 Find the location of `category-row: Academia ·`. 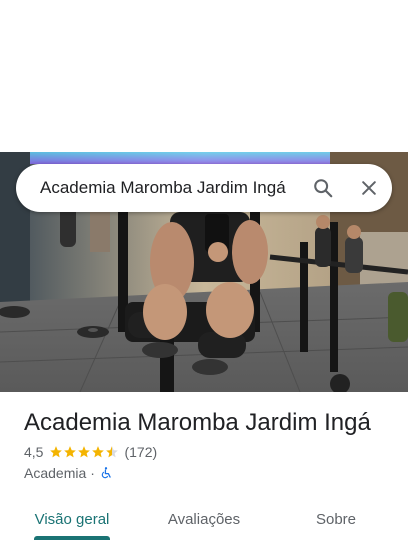

category-row: Academia · is located at coordinates (68, 473).